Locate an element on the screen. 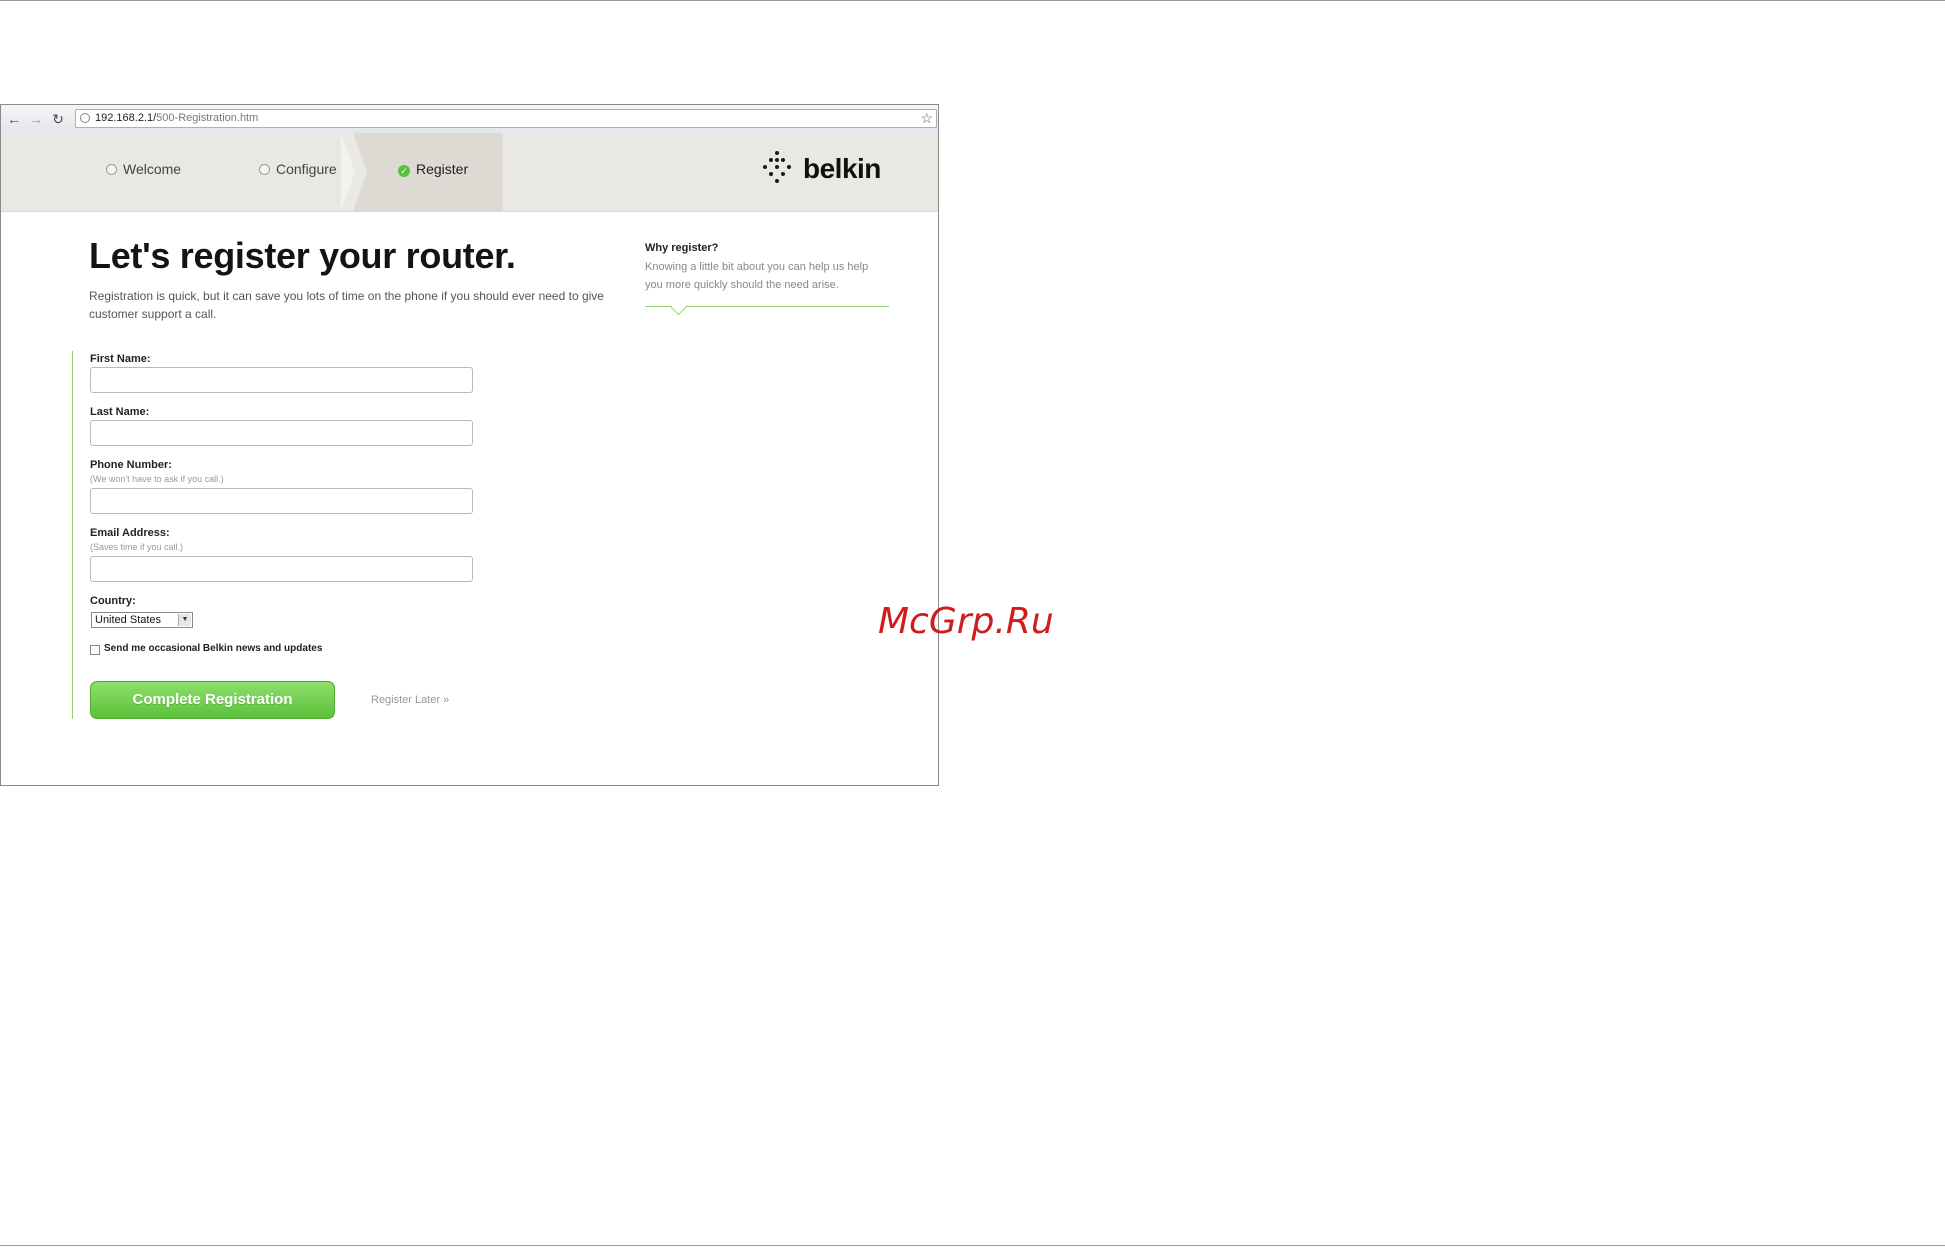 Image resolution: width=1945 pixels, height=1247 pixels. step-register: ✓ Register is located at coordinates (433, 169).